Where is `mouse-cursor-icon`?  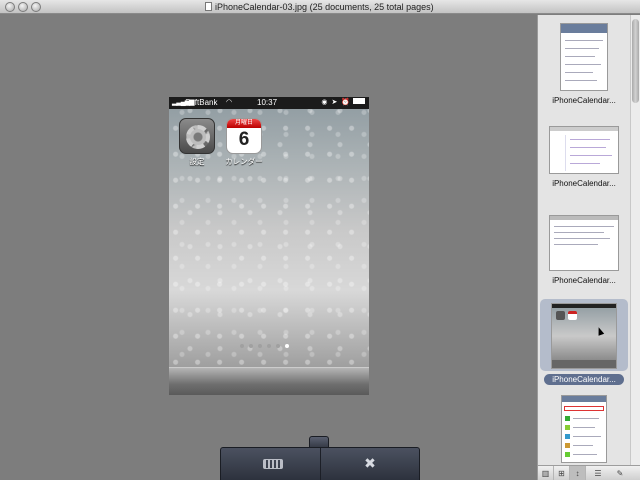 mouse-cursor-icon is located at coordinates (600, 331).